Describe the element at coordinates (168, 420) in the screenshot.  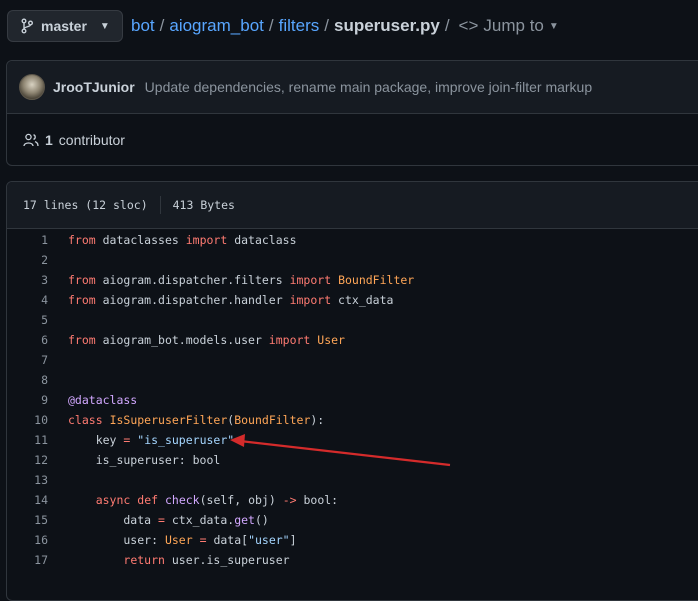
I see `code-token: IsSuperuserFilter` at that location.